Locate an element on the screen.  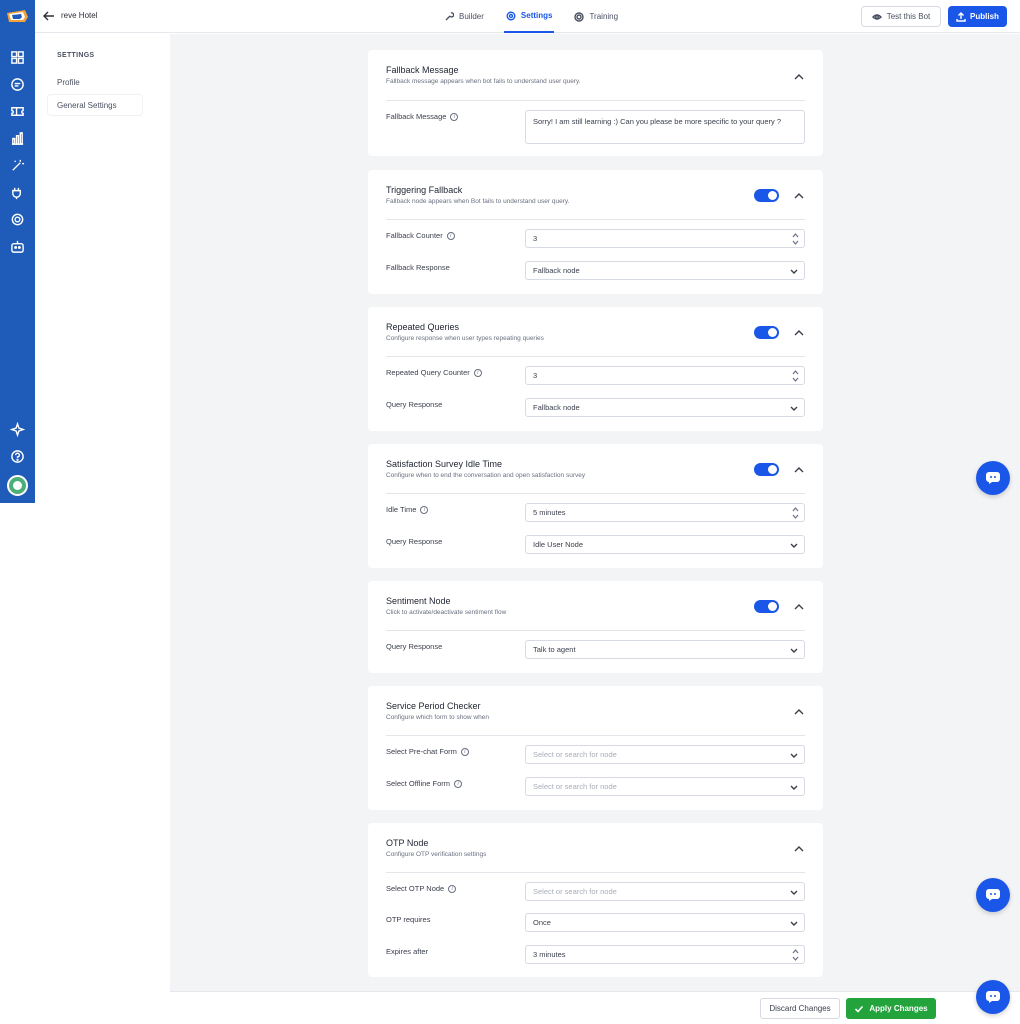
otp-node-label: Select OTP Node i is located at coordinates (421, 888).